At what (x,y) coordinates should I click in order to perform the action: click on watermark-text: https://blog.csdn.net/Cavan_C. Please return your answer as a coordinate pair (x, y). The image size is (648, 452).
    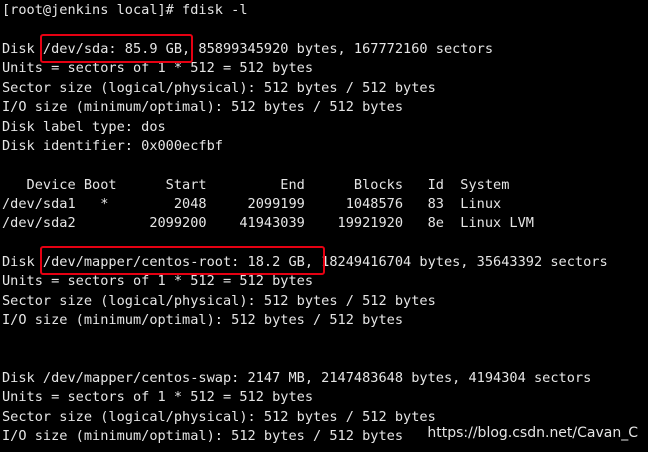
    Looking at the image, I should click on (532, 433).